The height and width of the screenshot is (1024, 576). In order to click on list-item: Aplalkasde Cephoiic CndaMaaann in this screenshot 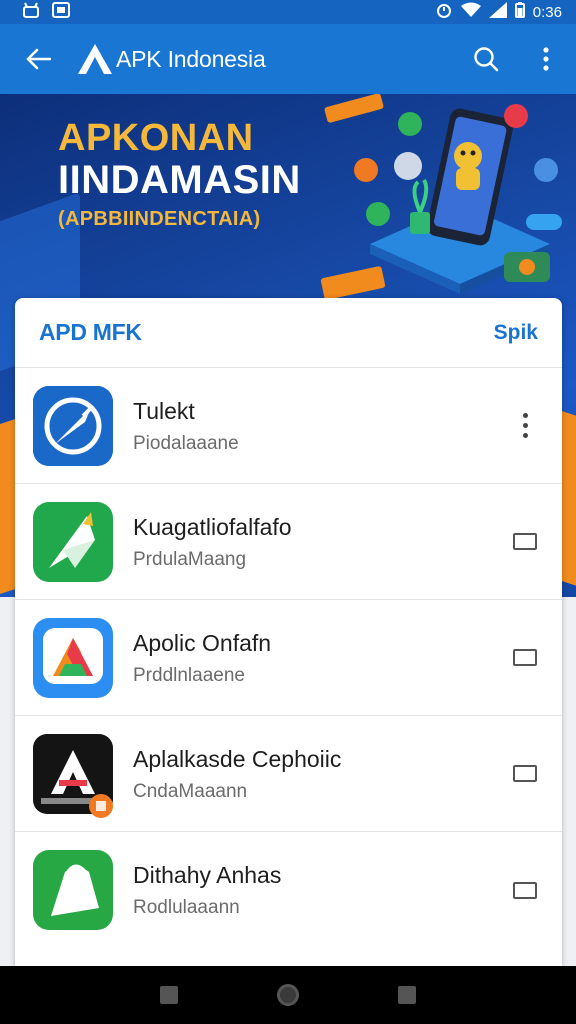, I will do `click(288, 774)`.